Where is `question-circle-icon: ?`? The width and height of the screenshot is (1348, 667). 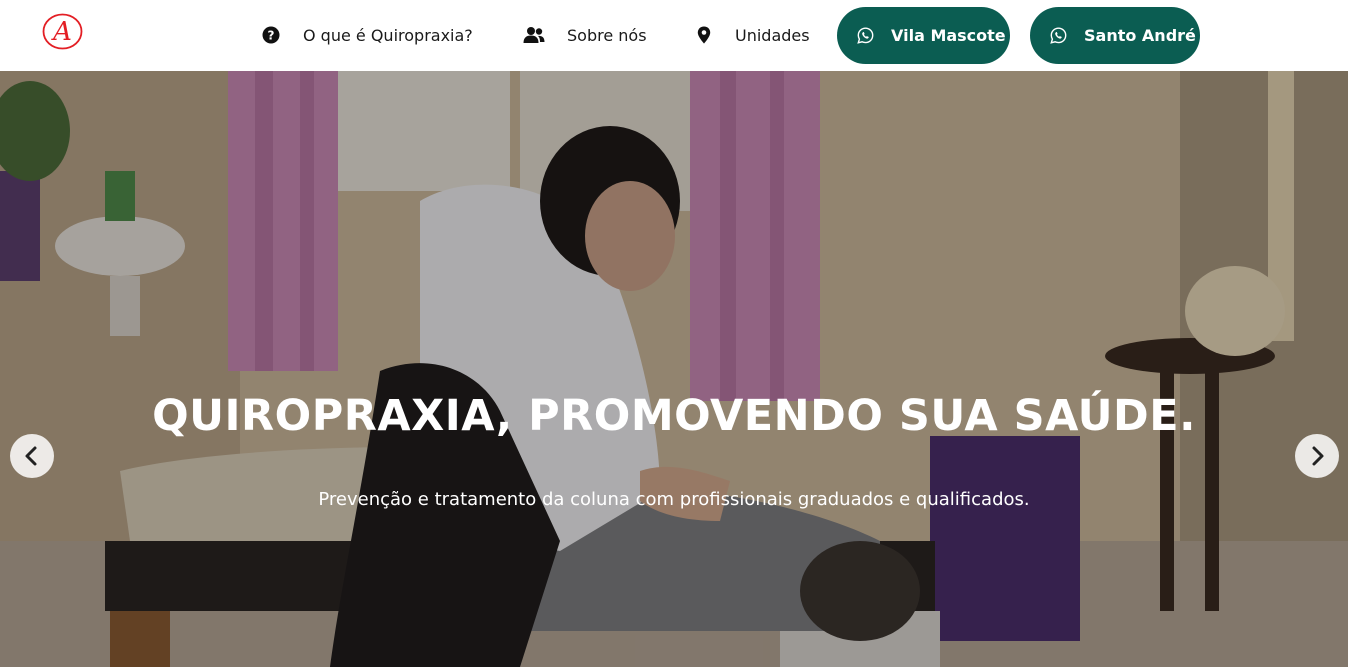 question-circle-icon: ? is located at coordinates (271, 35).